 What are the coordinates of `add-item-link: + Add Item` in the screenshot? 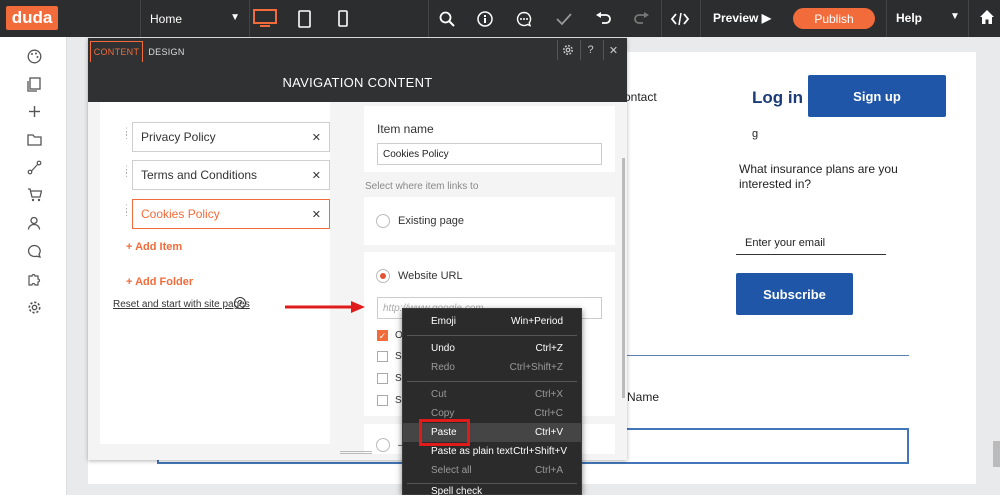 It's located at (154, 247).